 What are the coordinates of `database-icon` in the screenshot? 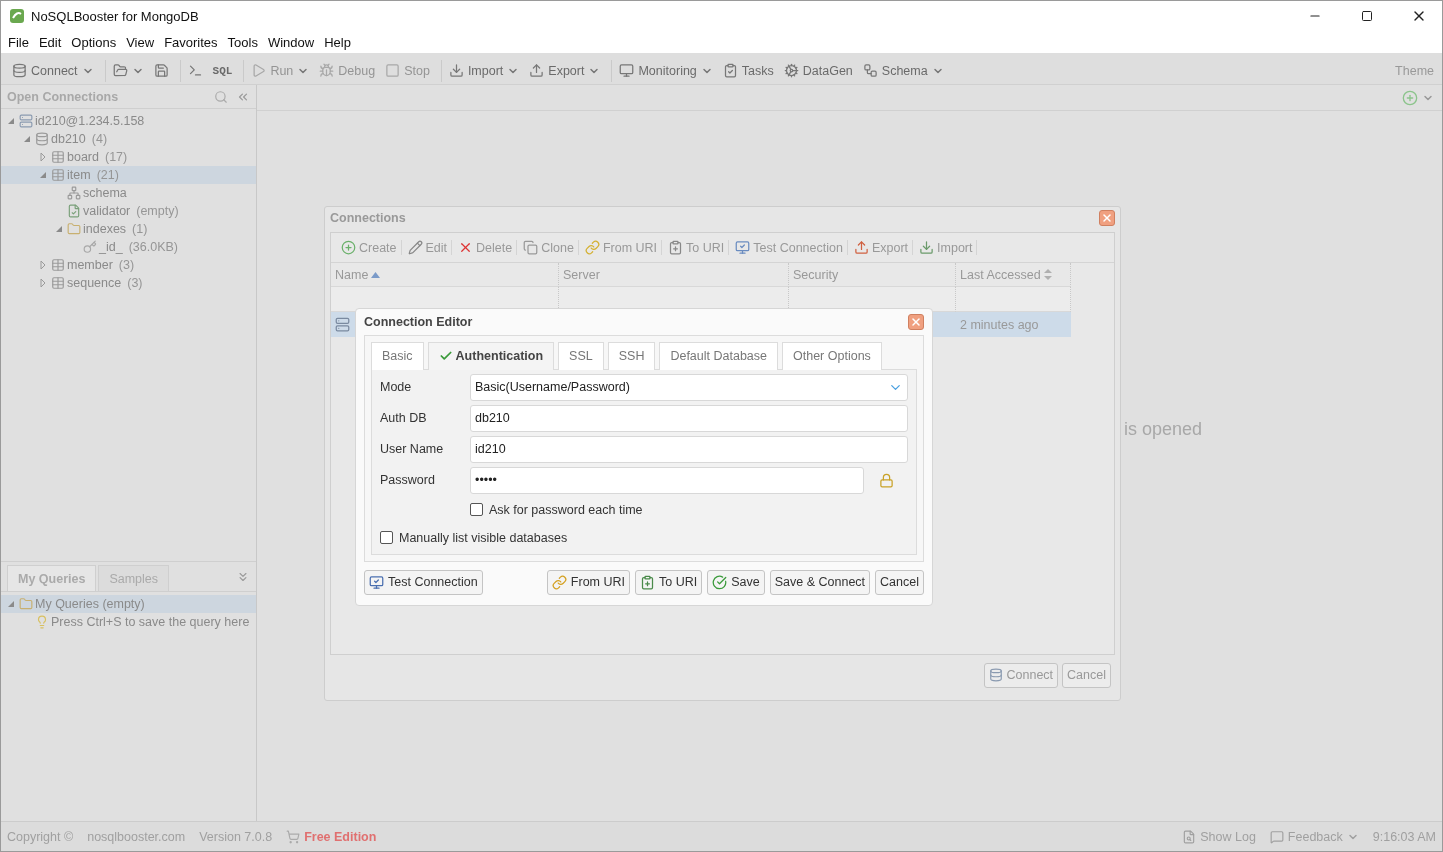 It's located at (995, 675).